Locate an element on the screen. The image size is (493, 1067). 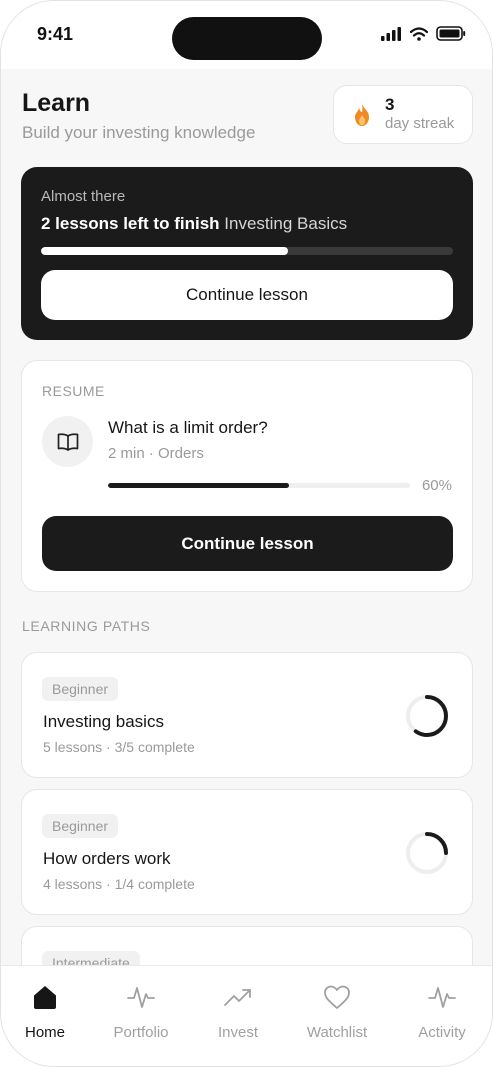
section-label-learning-paths: LEARNING PATHS is located at coordinates (86, 626).